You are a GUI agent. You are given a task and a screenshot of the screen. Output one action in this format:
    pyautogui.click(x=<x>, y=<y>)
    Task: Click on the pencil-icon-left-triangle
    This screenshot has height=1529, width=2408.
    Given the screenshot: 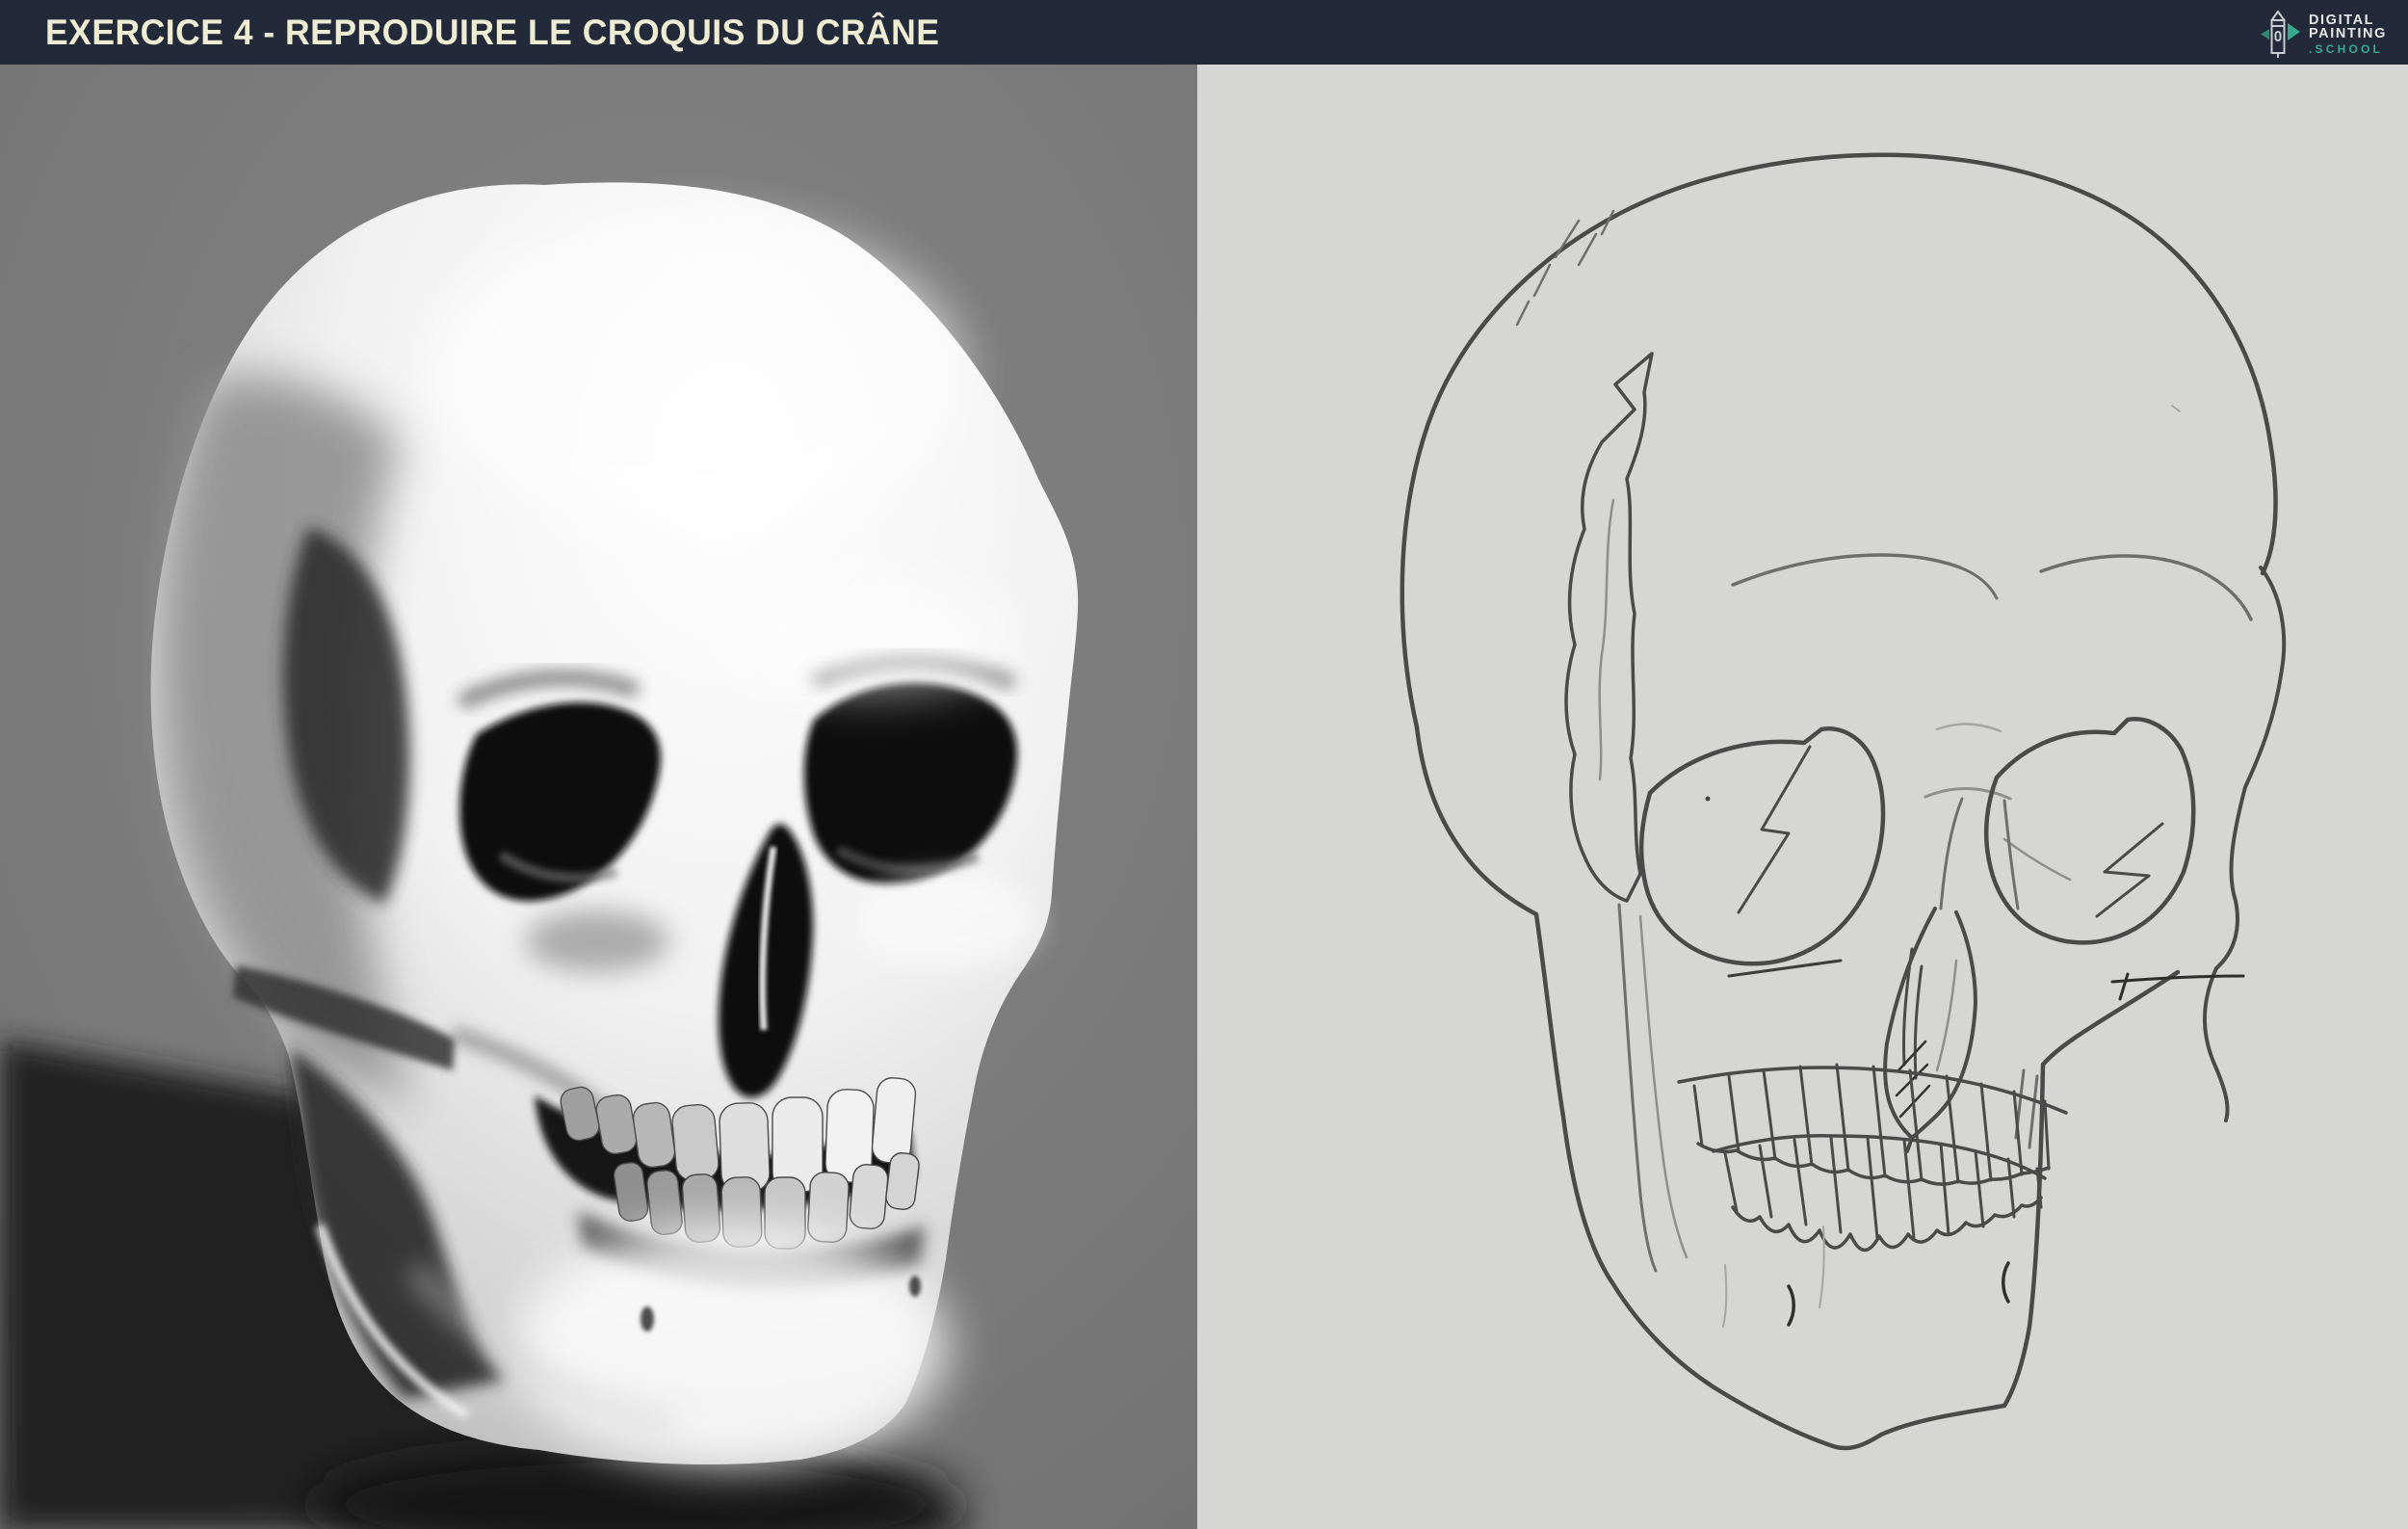 What is the action you would take?
    pyautogui.click(x=2264, y=34)
    